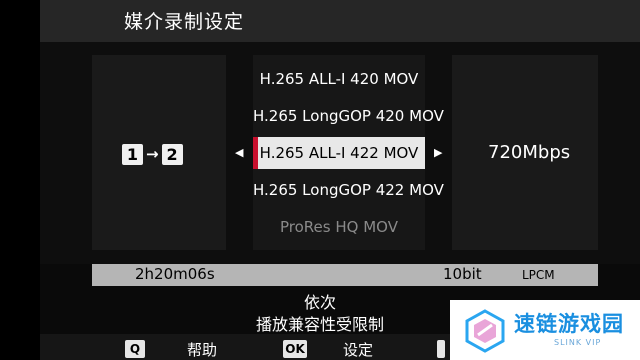 The height and width of the screenshot is (360, 640). I want to click on watermark: 速链游戏园 SLINK VIP, so click(545, 330).